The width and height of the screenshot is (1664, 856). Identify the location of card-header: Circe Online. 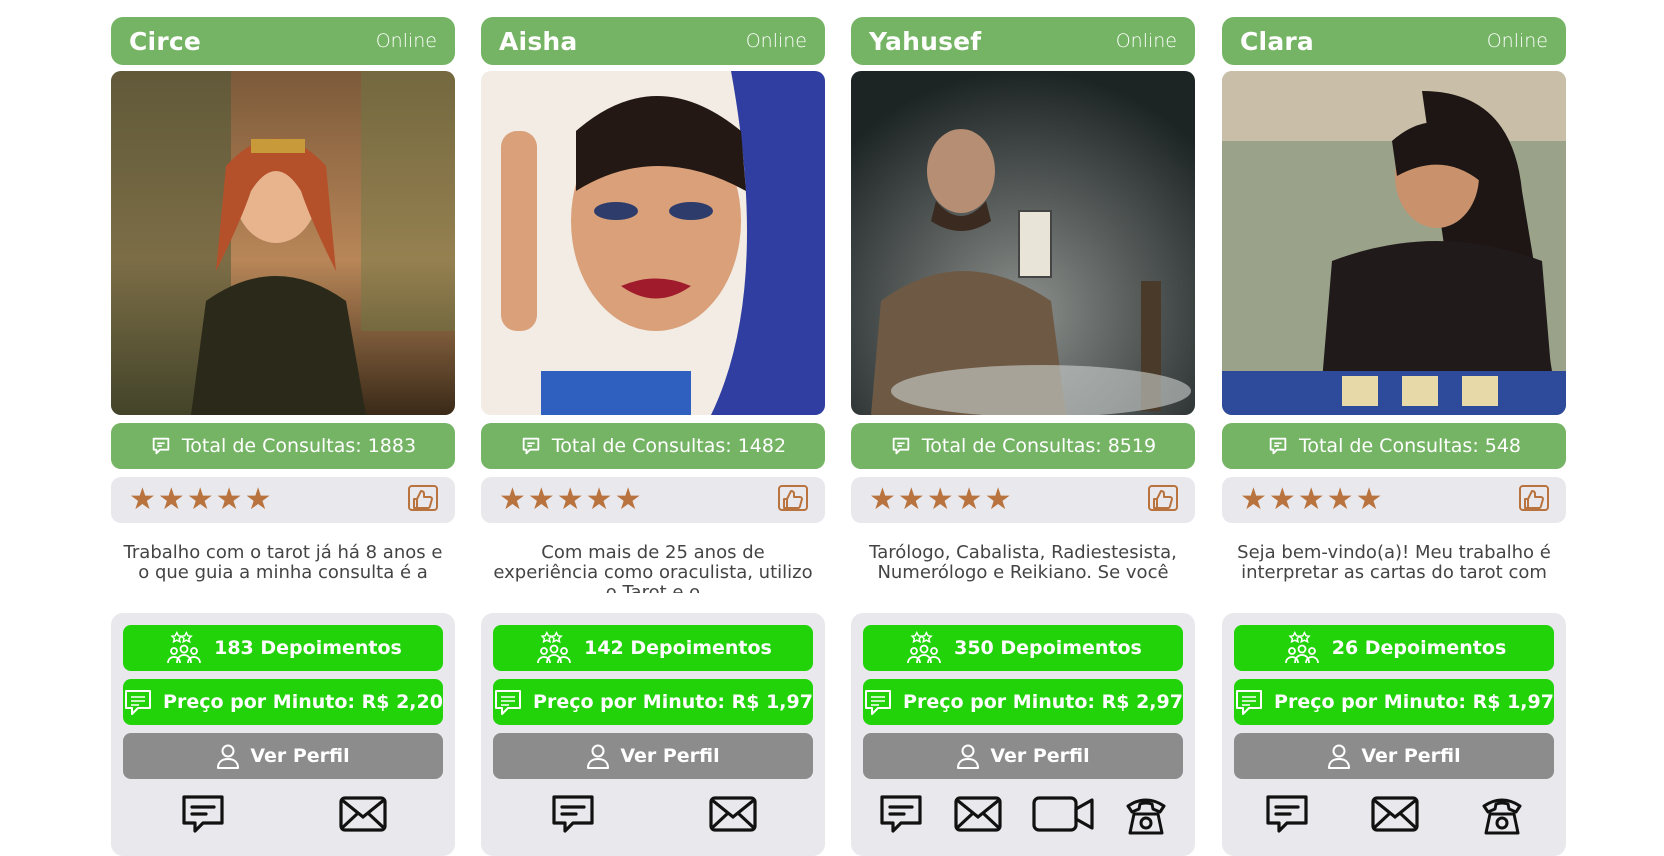
(283, 41).